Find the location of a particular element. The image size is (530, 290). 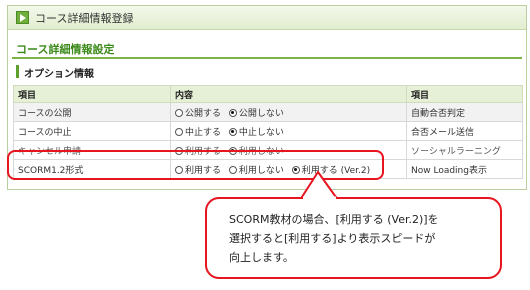

callout-line: 向上します。 is located at coordinates (261, 257).